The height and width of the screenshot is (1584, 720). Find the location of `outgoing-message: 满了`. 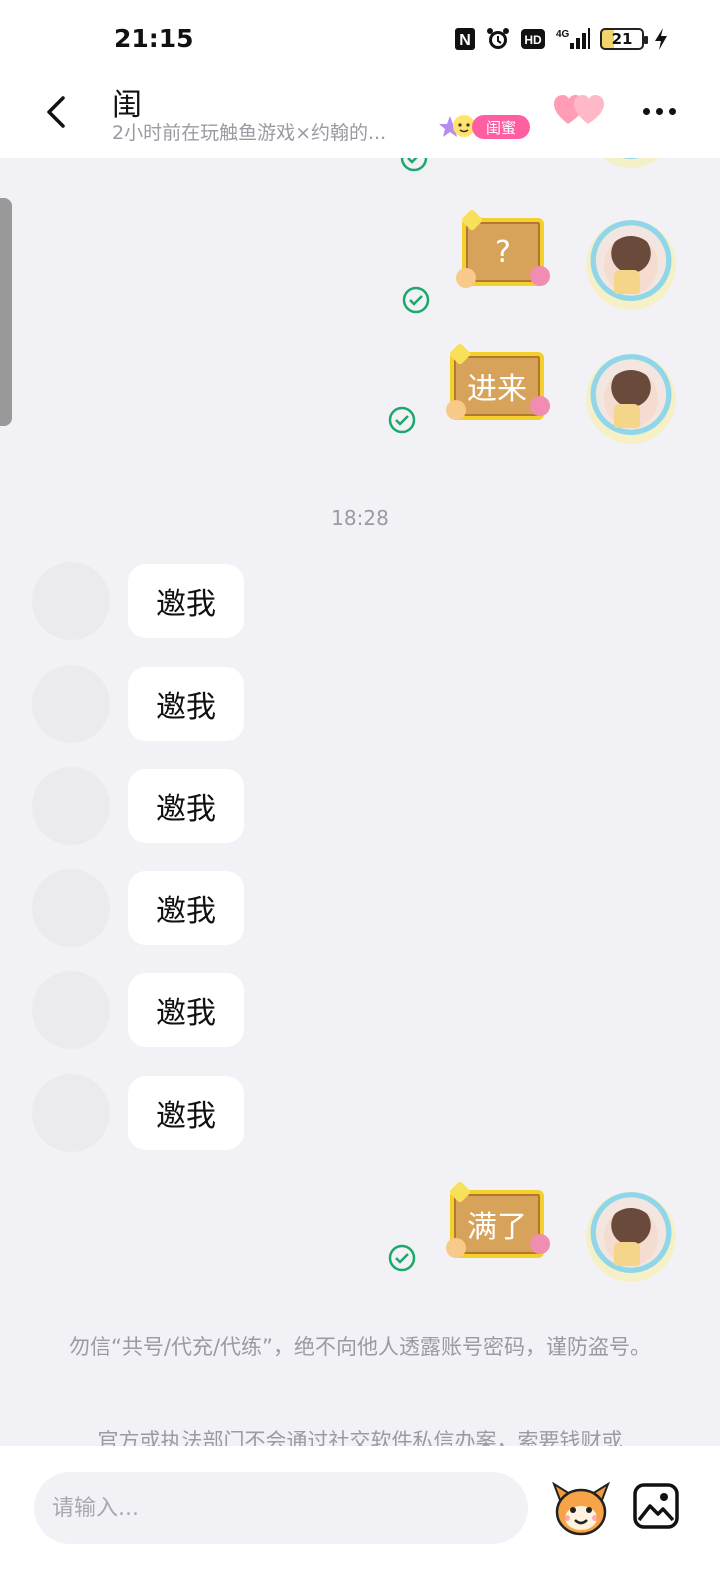

outgoing-message: 满了 is located at coordinates (360, 1240).